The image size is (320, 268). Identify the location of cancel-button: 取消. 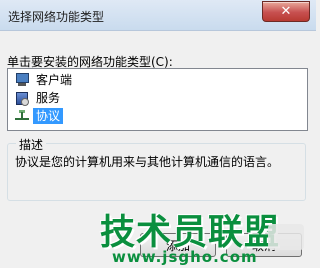
(264, 245).